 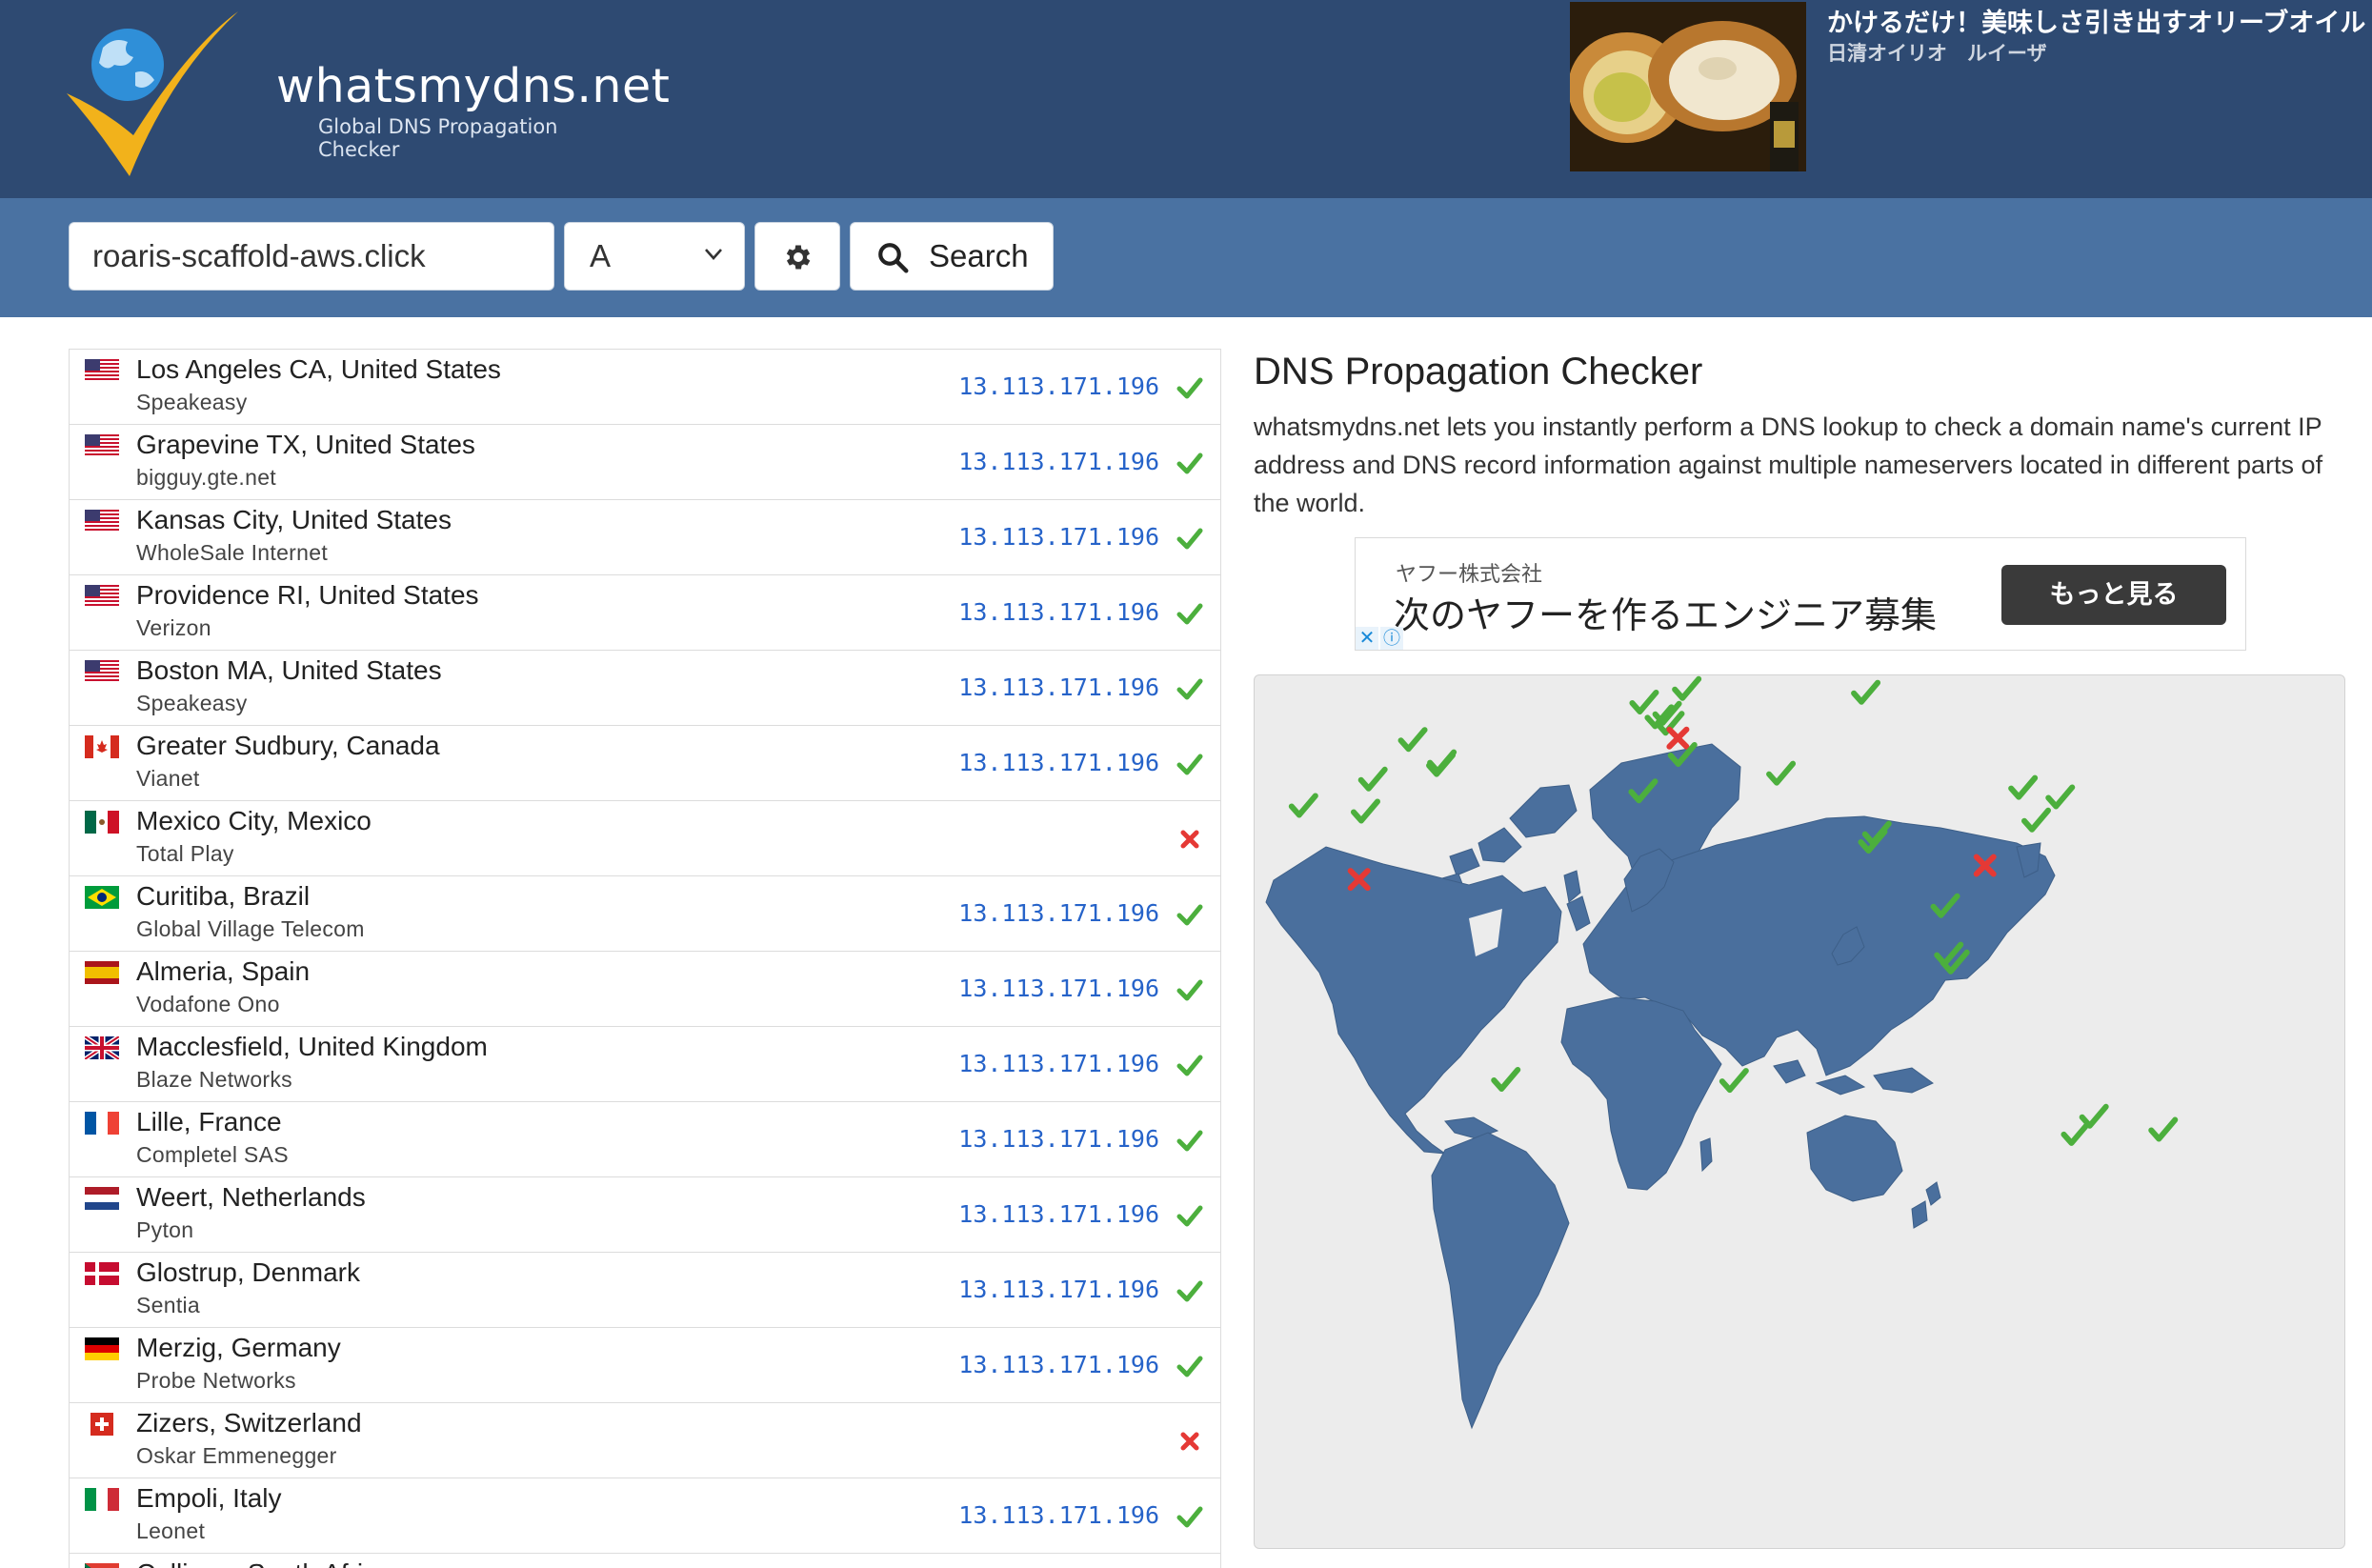 What do you see at coordinates (288, 745) in the screenshot?
I see `result-location: Greater Sudbury, Canada` at bounding box center [288, 745].